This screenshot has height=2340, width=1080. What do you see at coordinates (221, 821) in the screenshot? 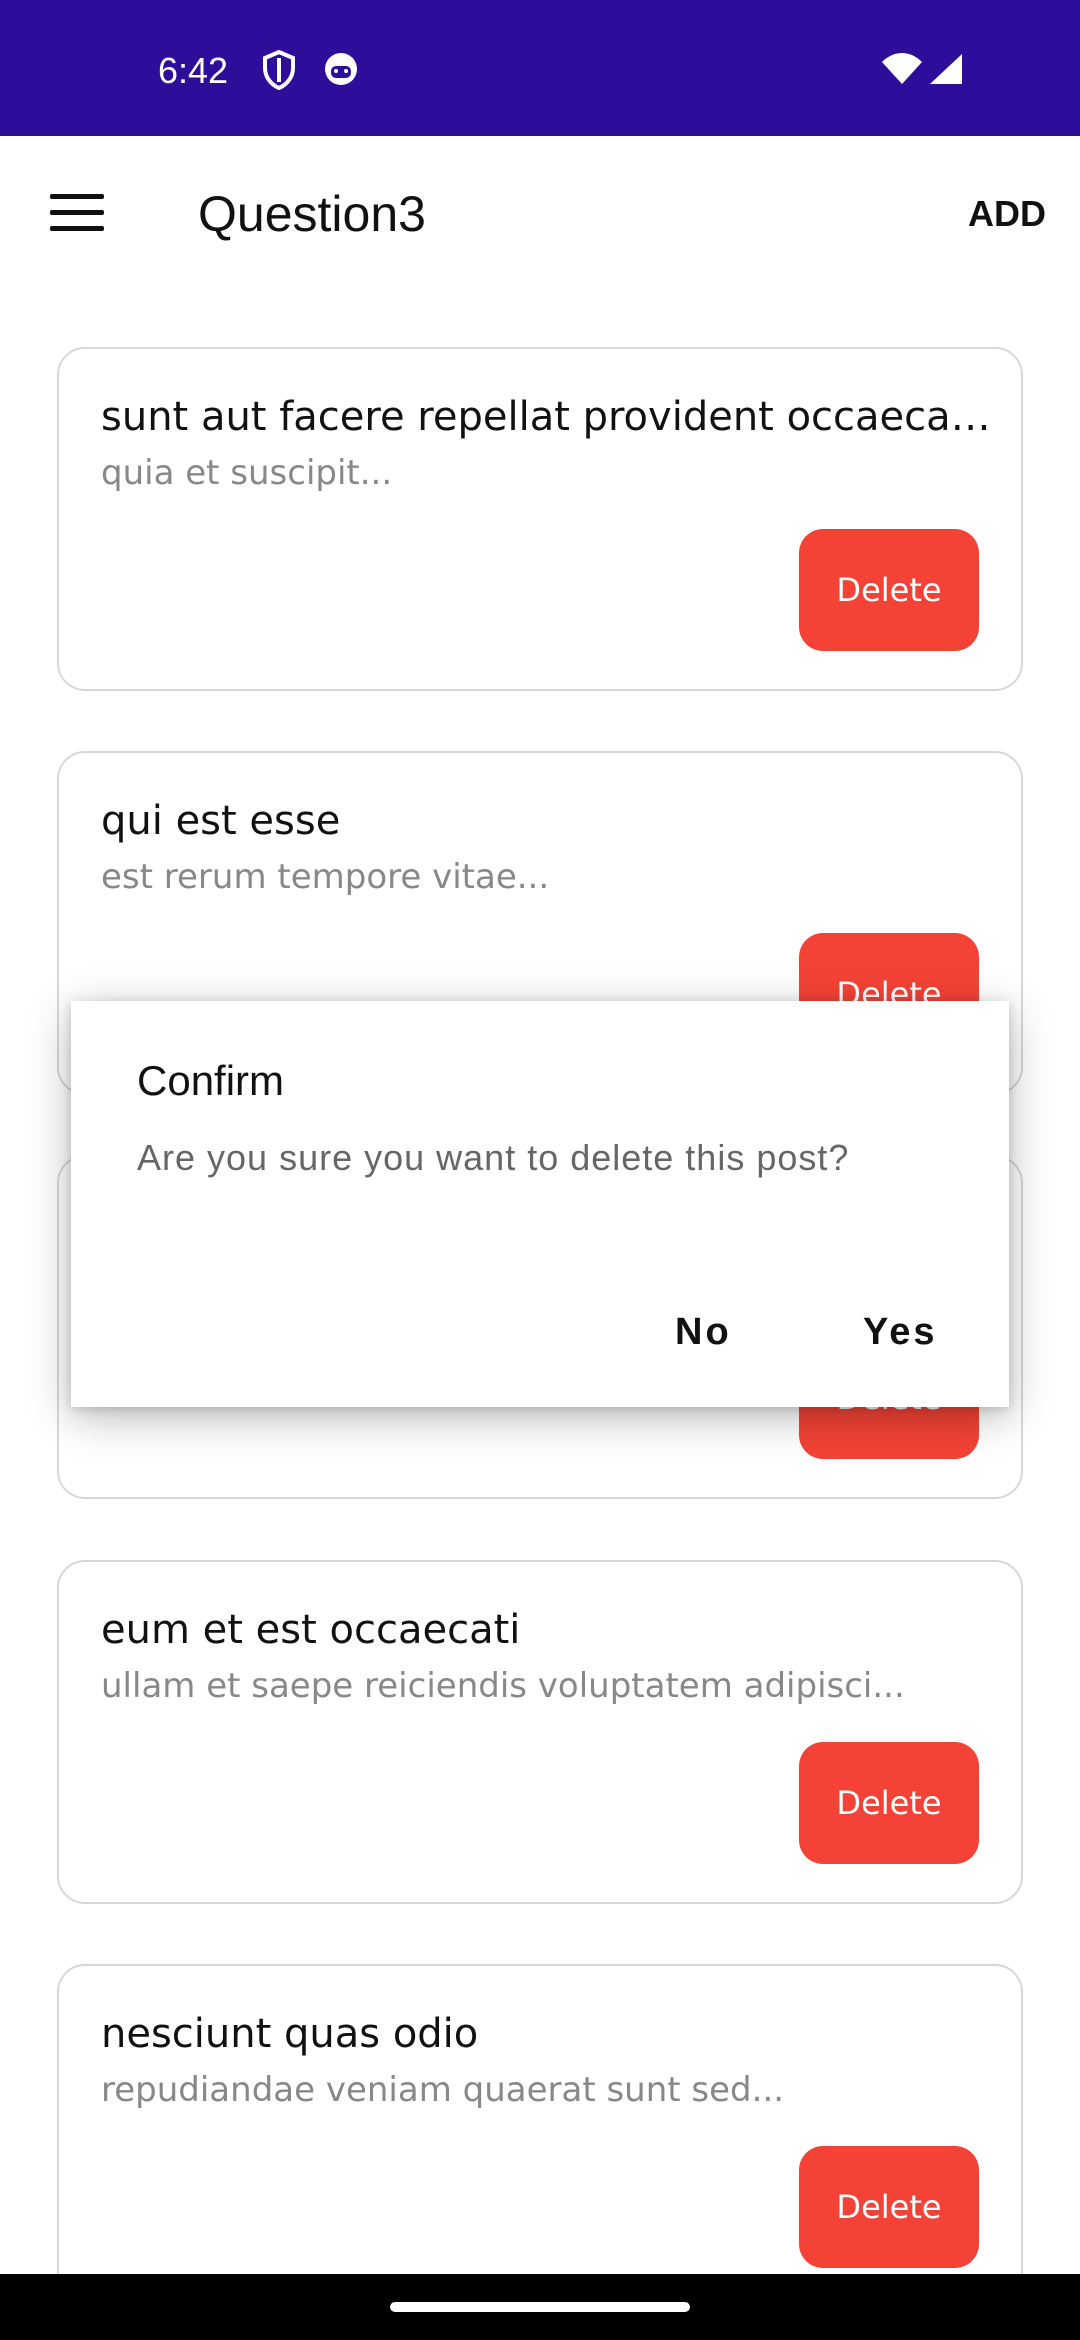
I see `post-title: qui est esse` at bounding box center [221, 821].